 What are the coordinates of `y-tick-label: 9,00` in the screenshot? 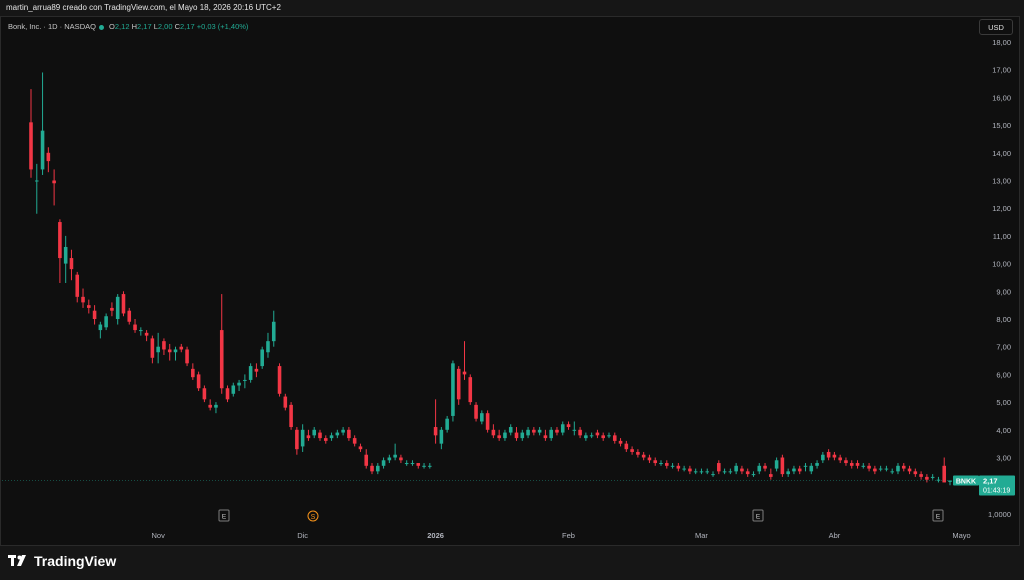 It's located at (1003, 291).